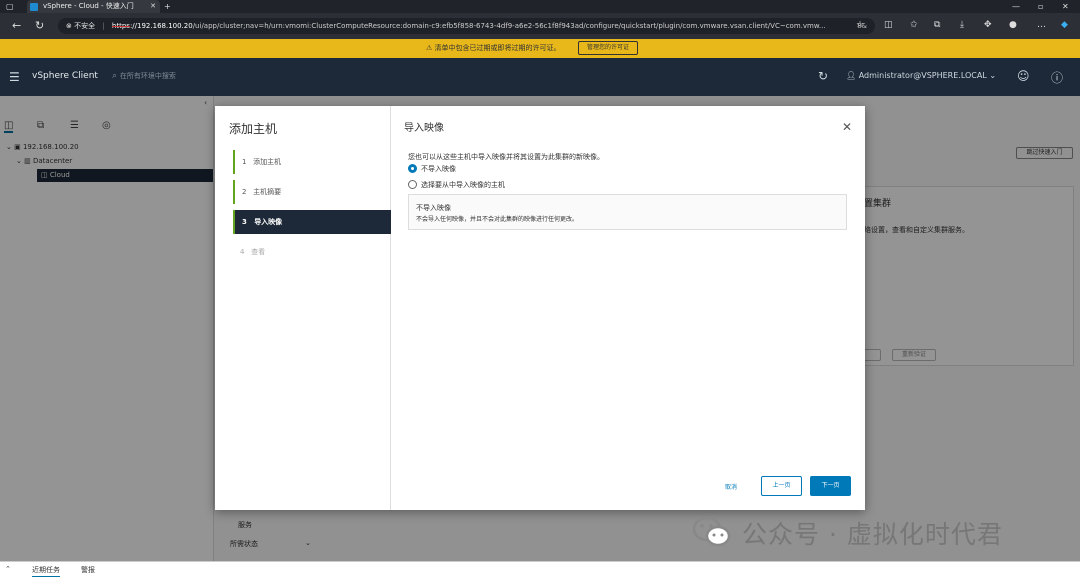  Describe the element at coordinates (244, 192) in the screenshot. I see `step-number: 2` at that location.